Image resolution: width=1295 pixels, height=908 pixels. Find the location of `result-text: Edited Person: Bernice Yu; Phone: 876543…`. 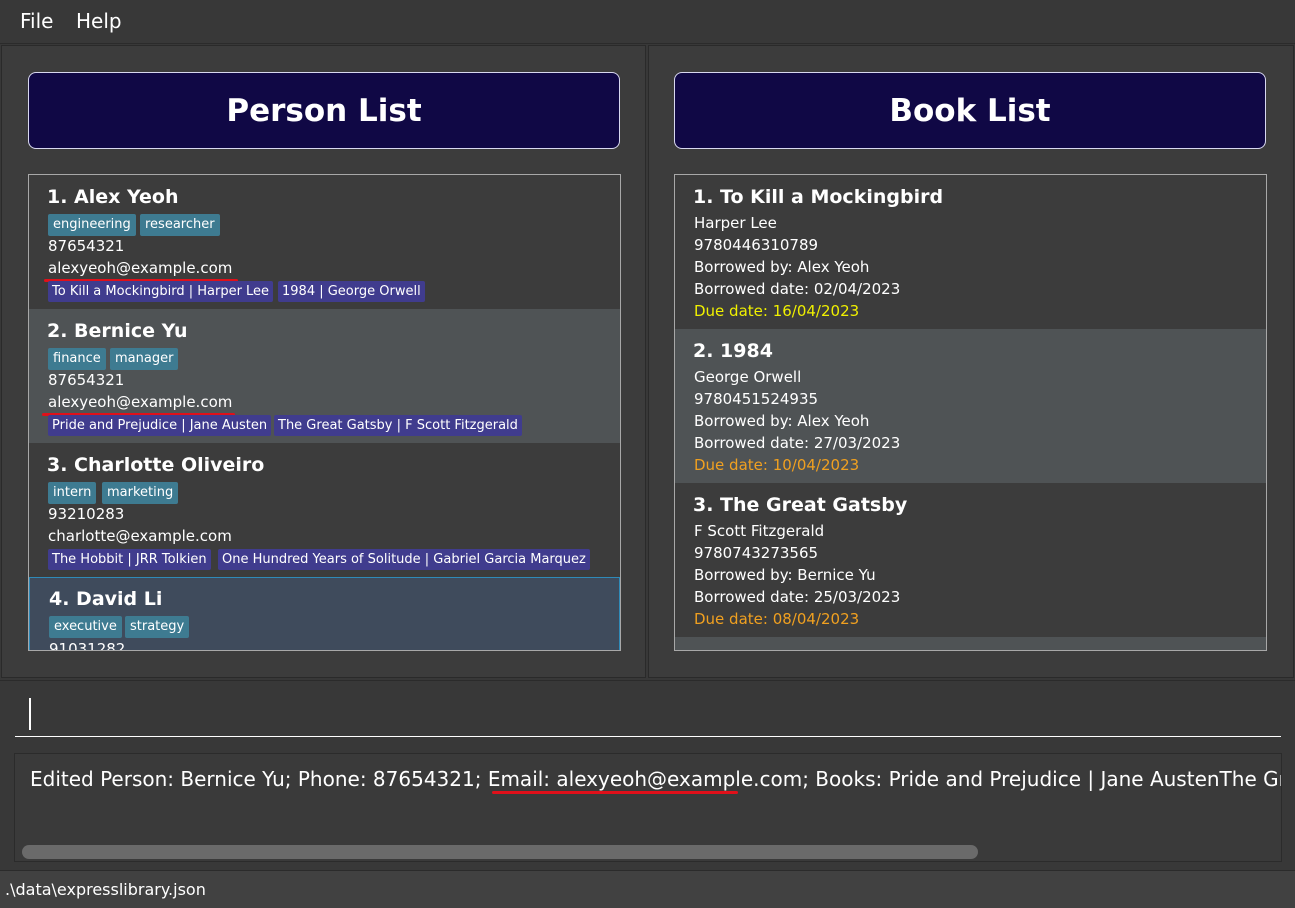

result-text: Edited Person: Bernice Yu; Phone: 876543… is located at coordinates (655, 779).